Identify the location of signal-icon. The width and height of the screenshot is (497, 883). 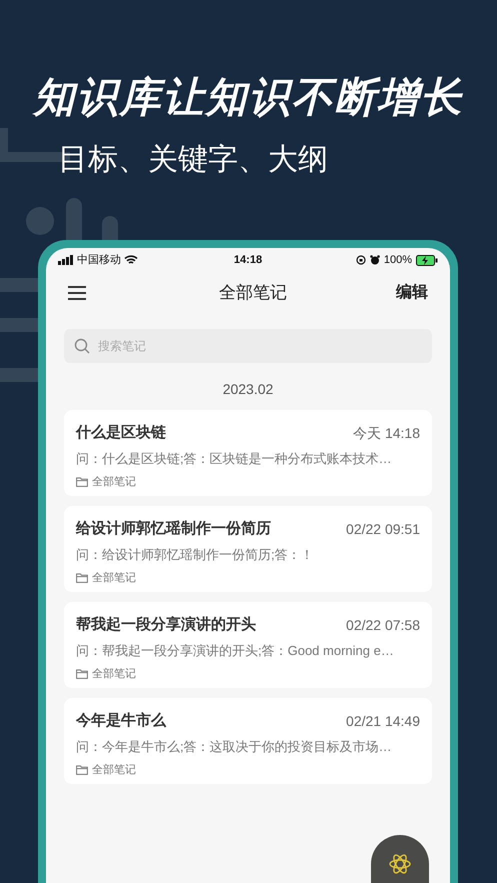
(66, 260).